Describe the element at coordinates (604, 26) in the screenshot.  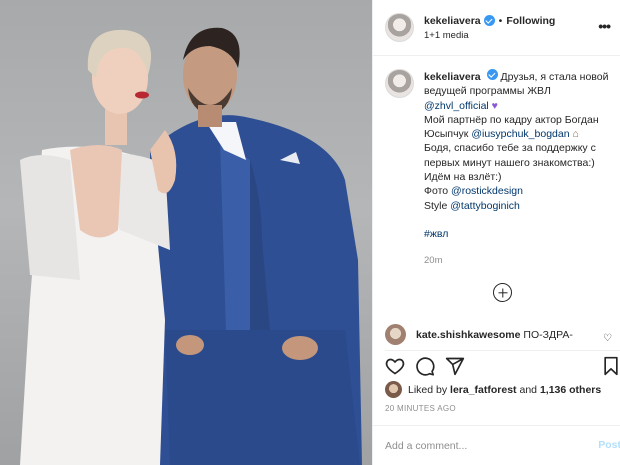
I see `more-options-icon: •••` at that location.